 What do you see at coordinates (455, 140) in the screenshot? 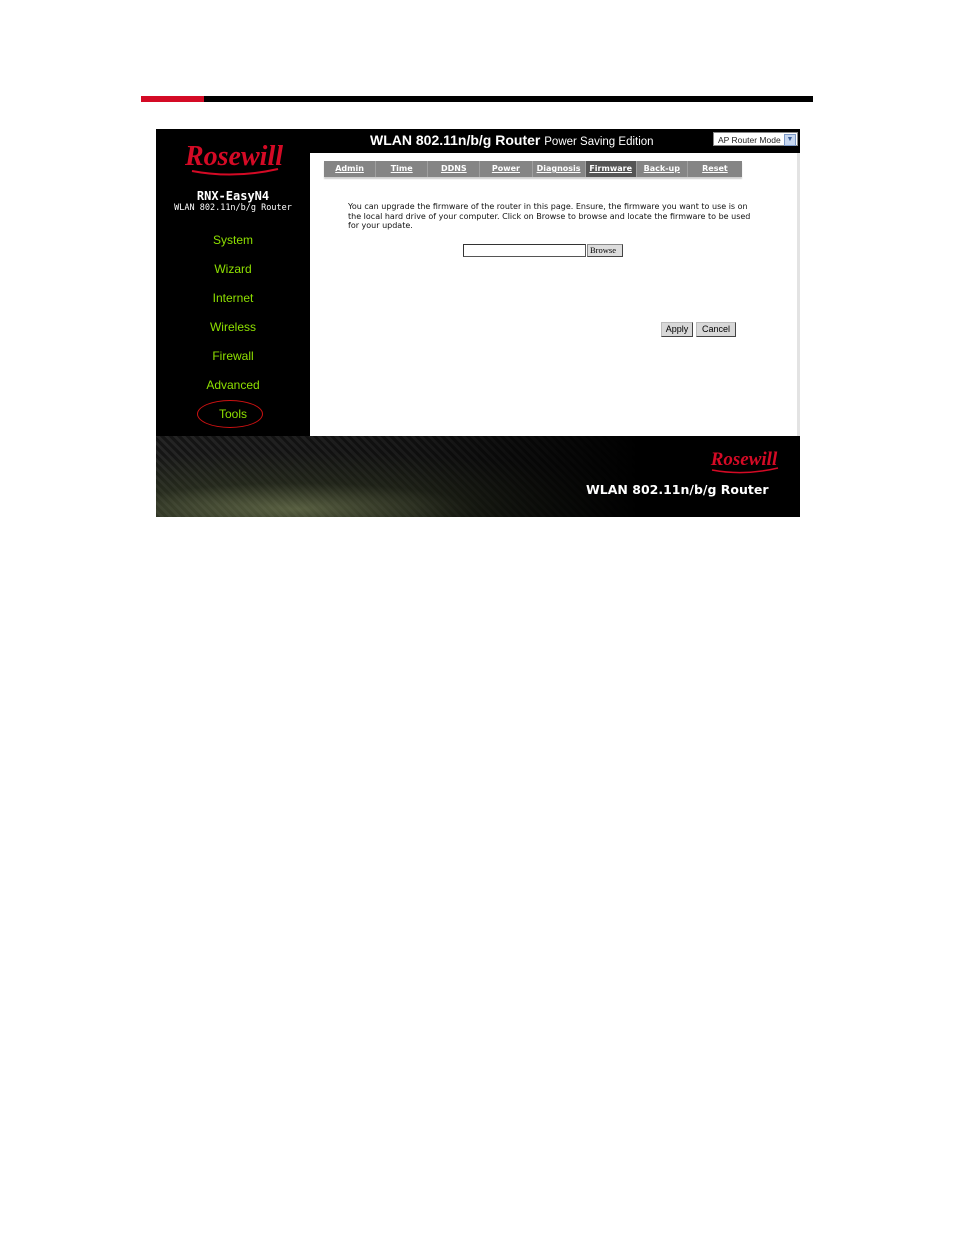
I see `header-title-main: WLAN 802.11n/b/g Router` at bounding box center [455, 140].